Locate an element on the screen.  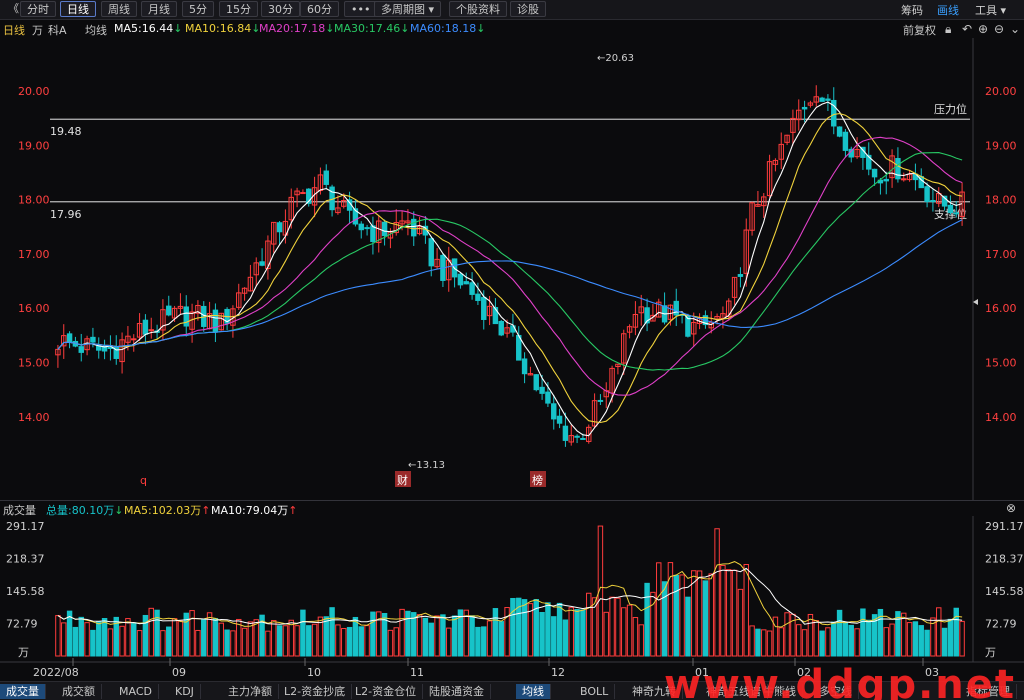
price-axis-label-right: 19.00 is located at coordinates (1001, 145).